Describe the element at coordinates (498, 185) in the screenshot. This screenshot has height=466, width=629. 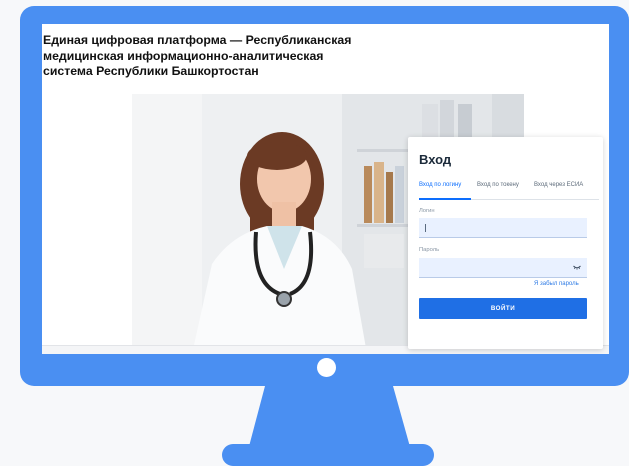
I see `tab-token: Вход по токену` at that location.